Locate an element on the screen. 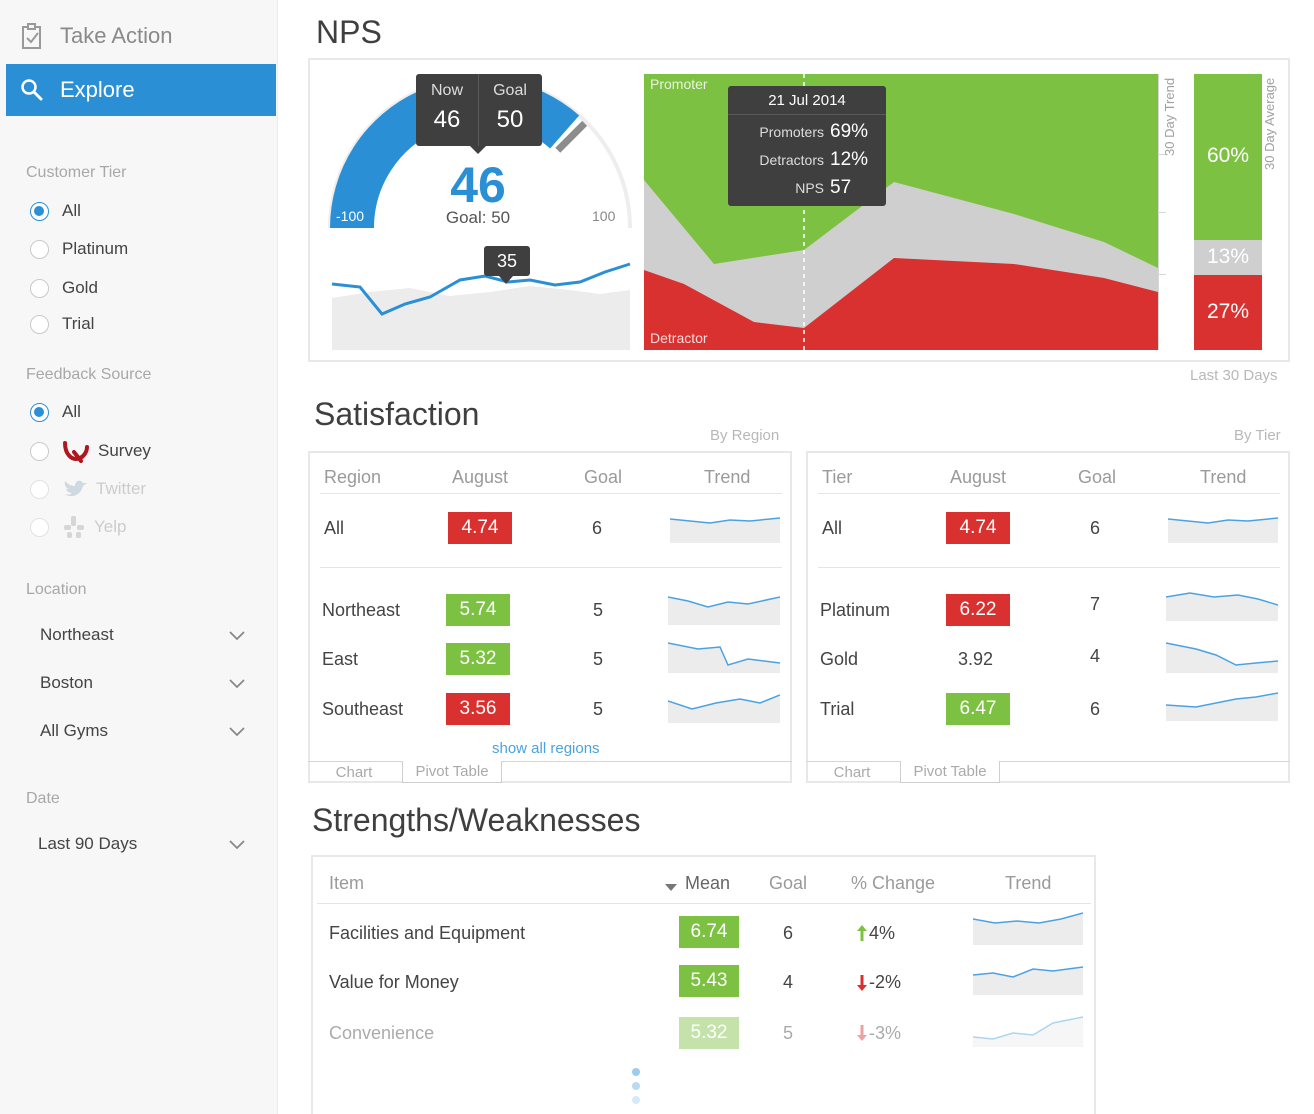 The width and height of the screenshot is (1314, 1114). tier-radio-platinum: Platinum is located at coordinates (79, 249).